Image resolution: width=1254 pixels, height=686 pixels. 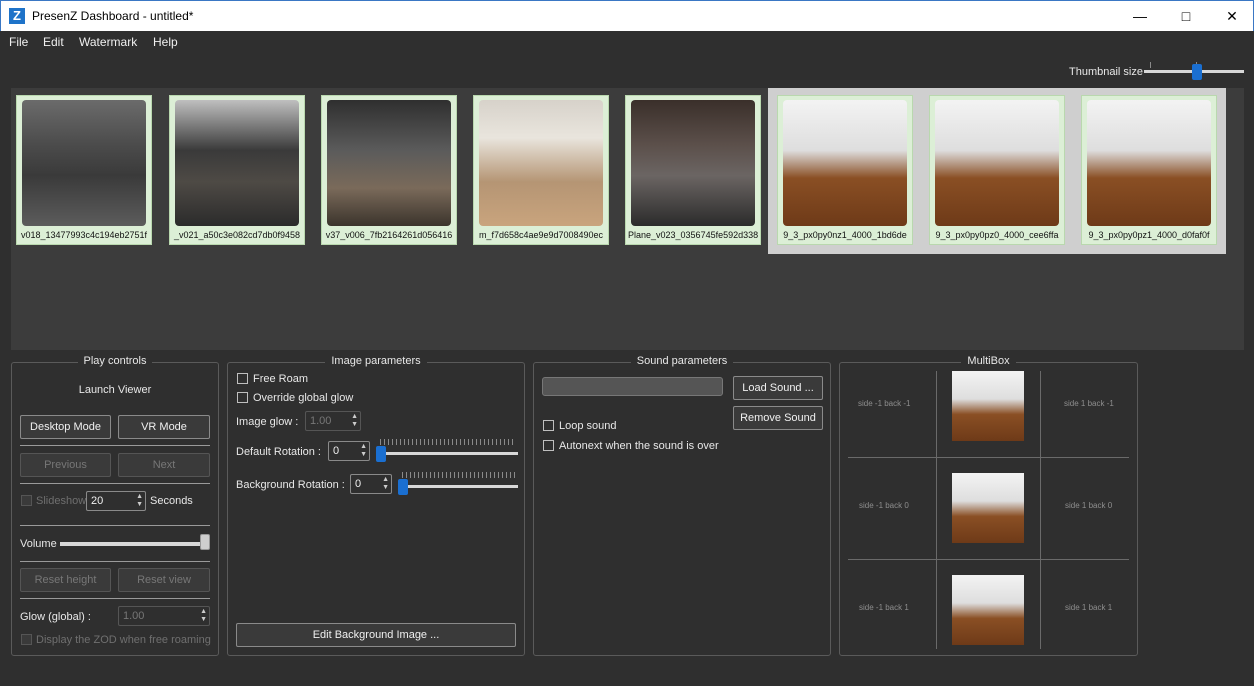 I want to click on play-controls-title: Play controls, so click(x=115, y=361).